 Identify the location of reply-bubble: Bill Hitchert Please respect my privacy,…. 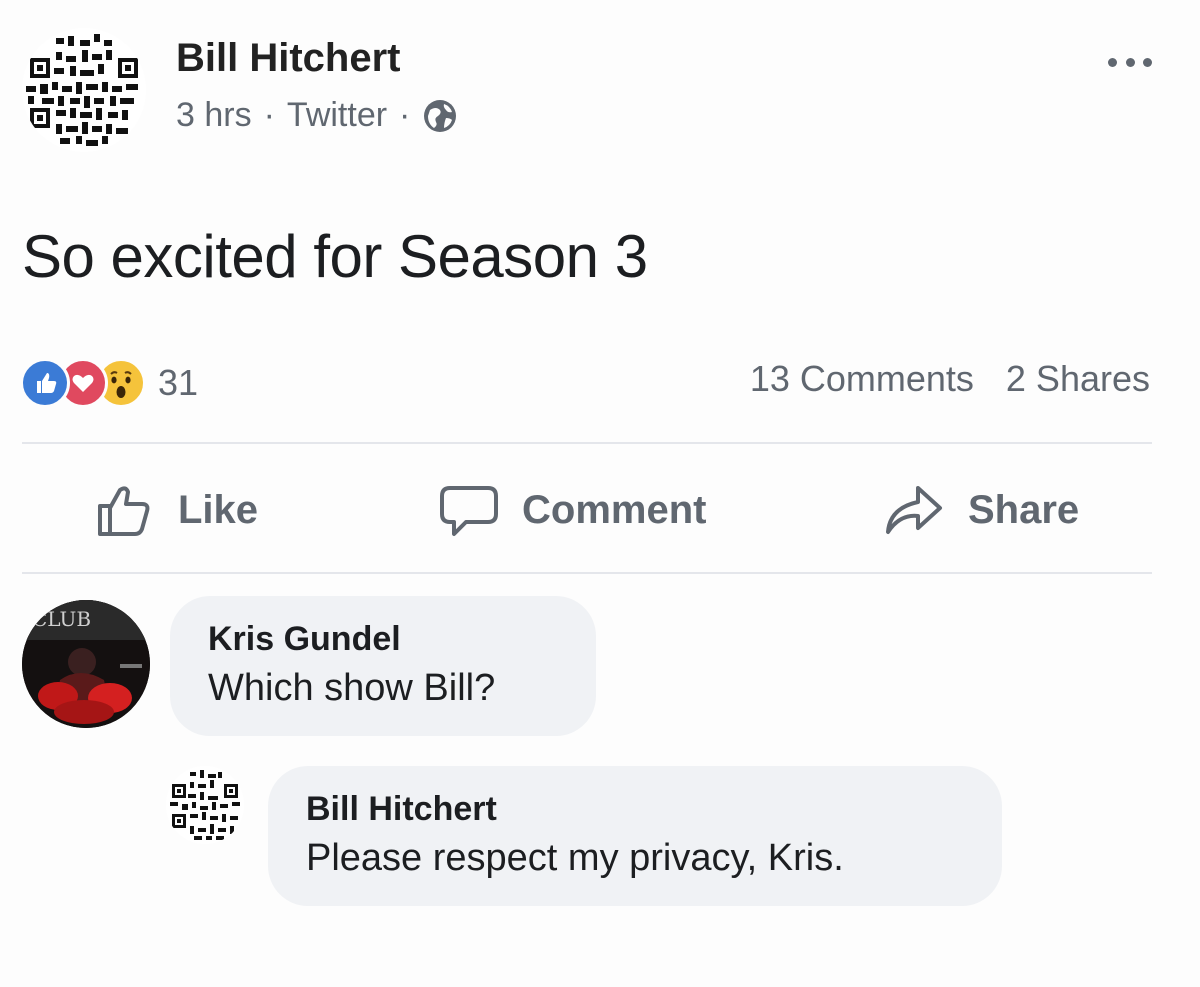
(635, 836).